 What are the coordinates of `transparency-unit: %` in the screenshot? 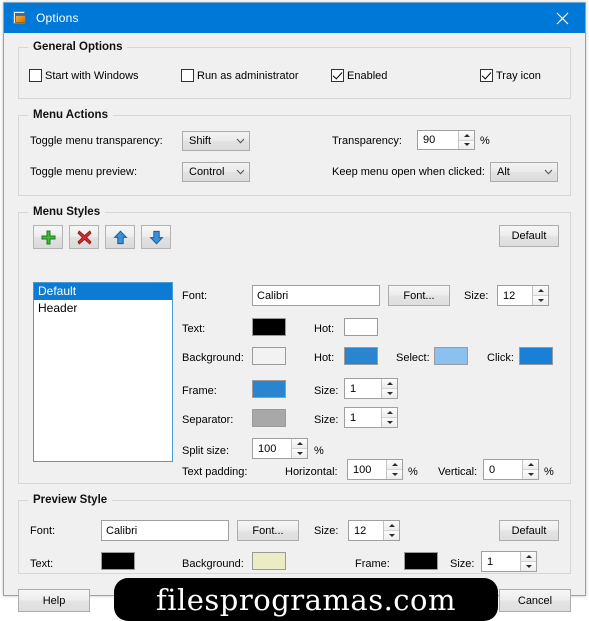 It's located at (485, 141).